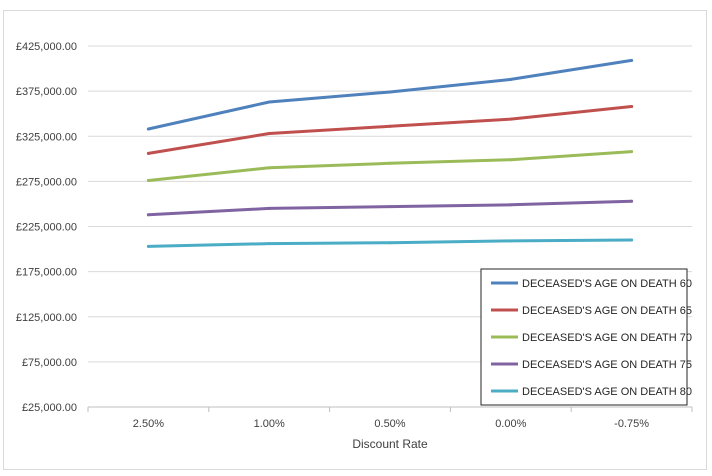  What do you see at coordinates (46, 318) in the screenshot?
I see `y-tick-label: £125,000.00` at bounding box center [46, 318].